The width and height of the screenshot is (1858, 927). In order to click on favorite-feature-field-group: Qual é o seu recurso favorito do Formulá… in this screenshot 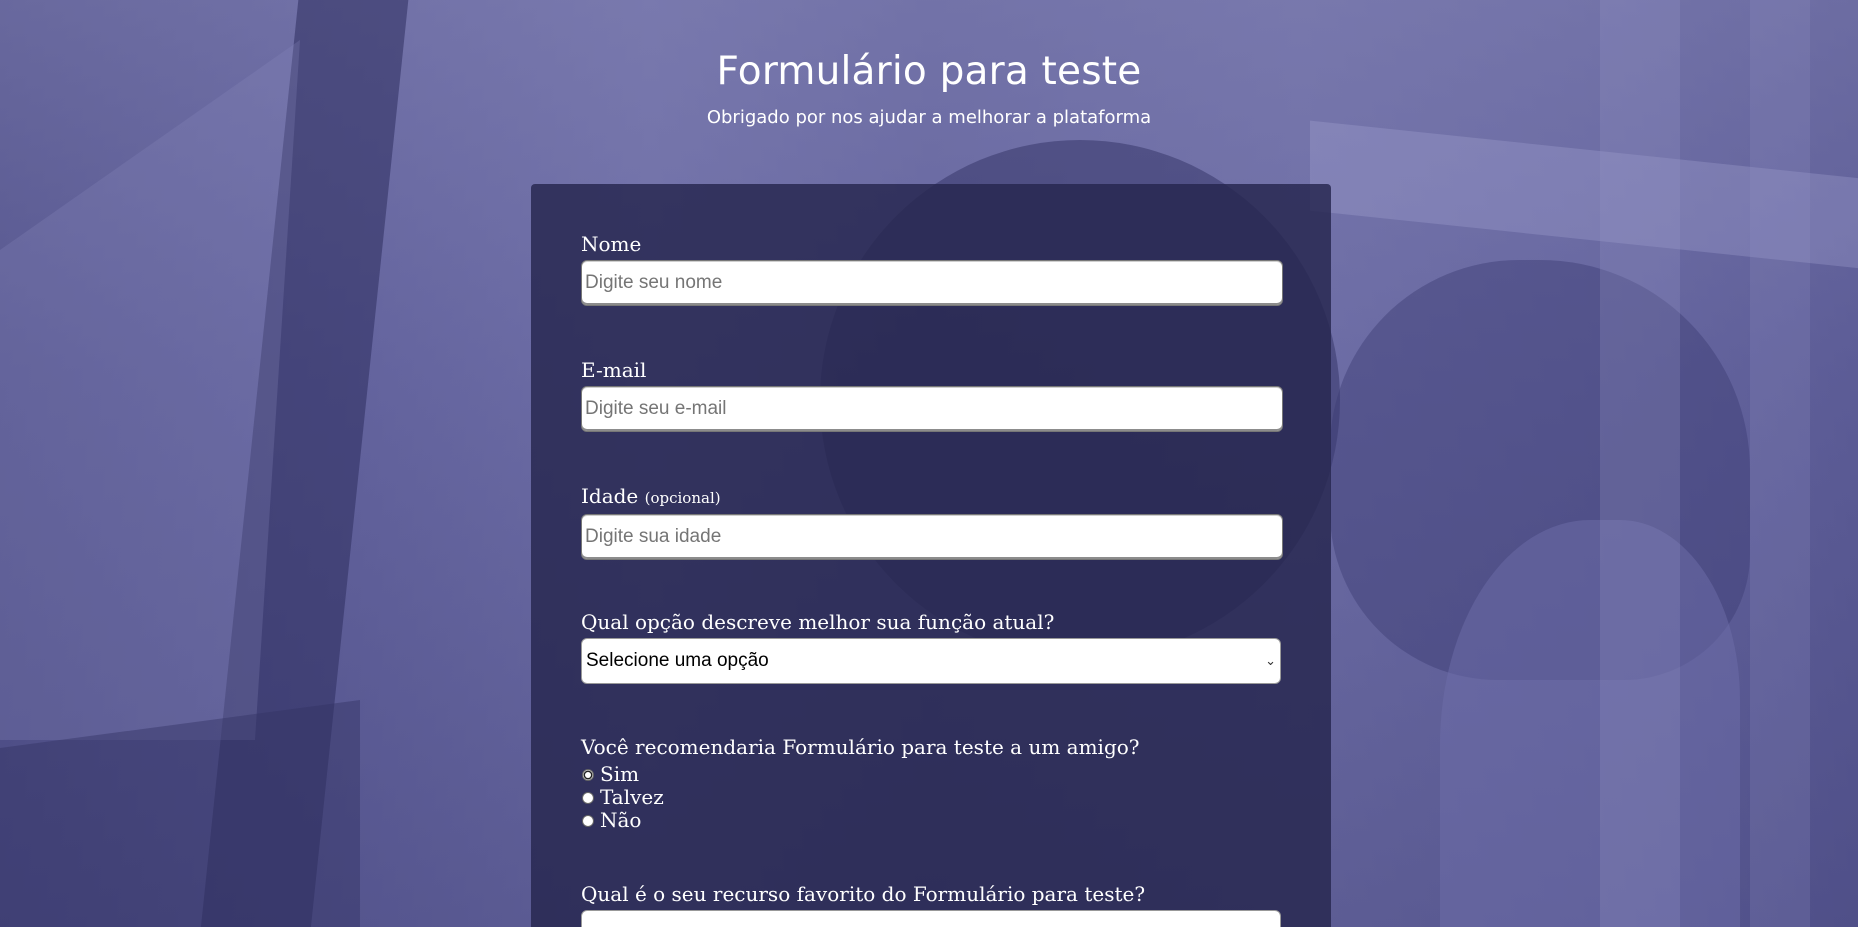, I will do `click(933, 904)`.